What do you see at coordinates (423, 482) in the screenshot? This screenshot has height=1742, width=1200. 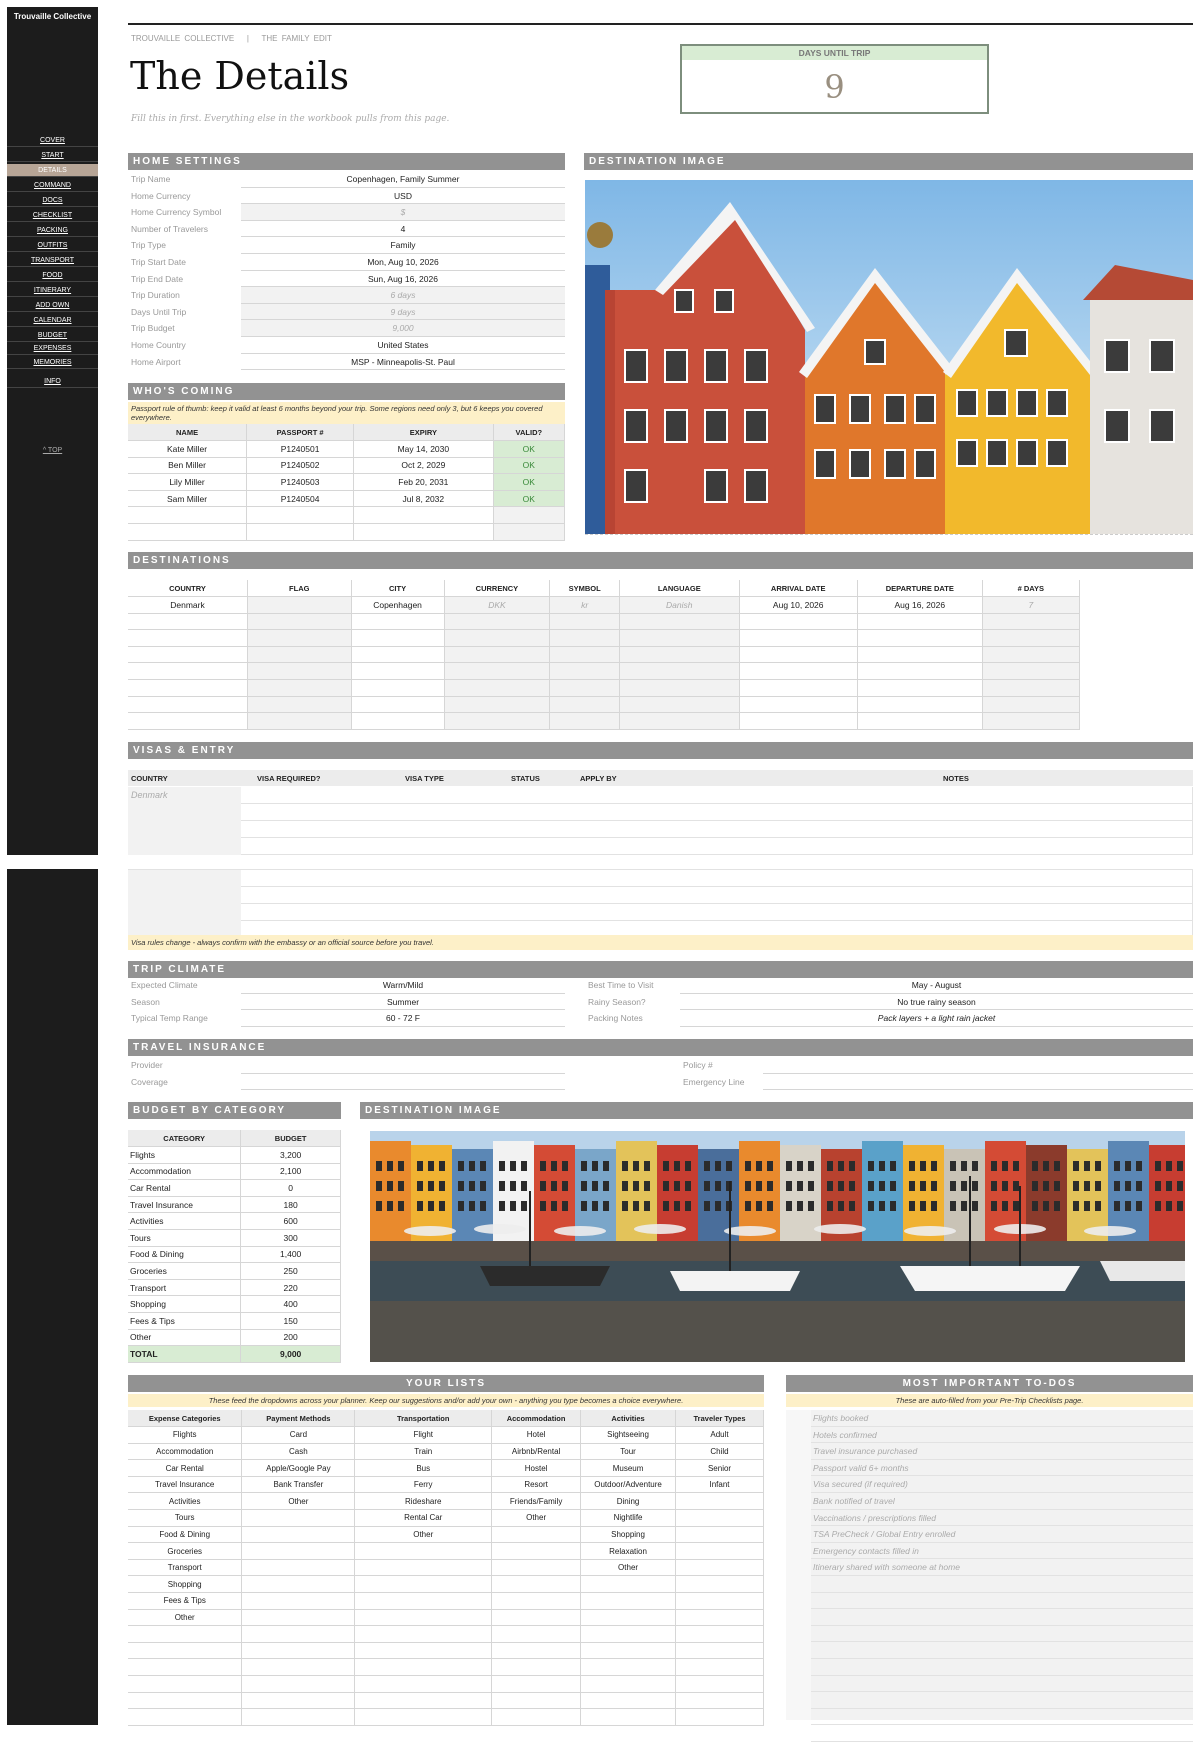 I see `traveler-cell: Feb 20, 2031` at bounding box center [423, 482].